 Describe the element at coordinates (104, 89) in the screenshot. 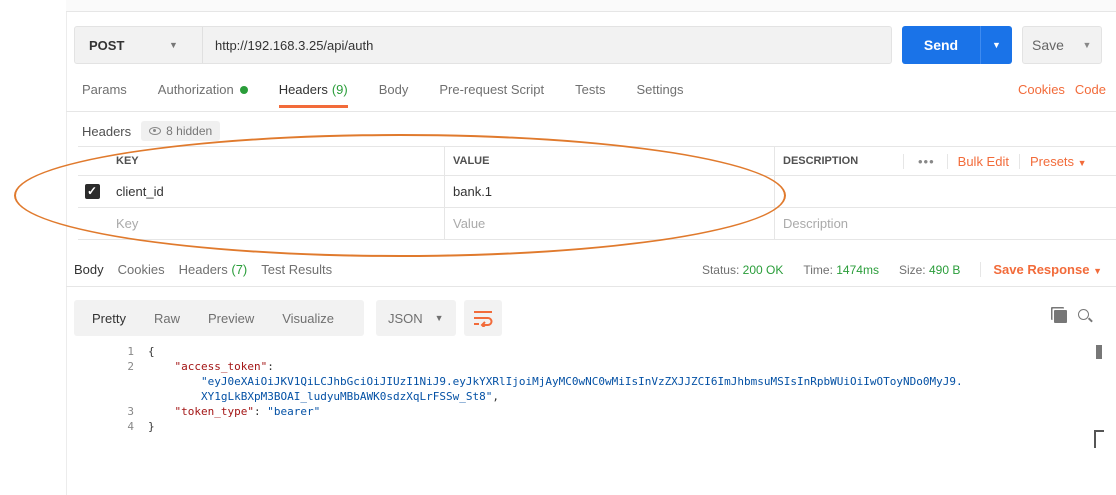

I see `tab-label: Params` at that location.